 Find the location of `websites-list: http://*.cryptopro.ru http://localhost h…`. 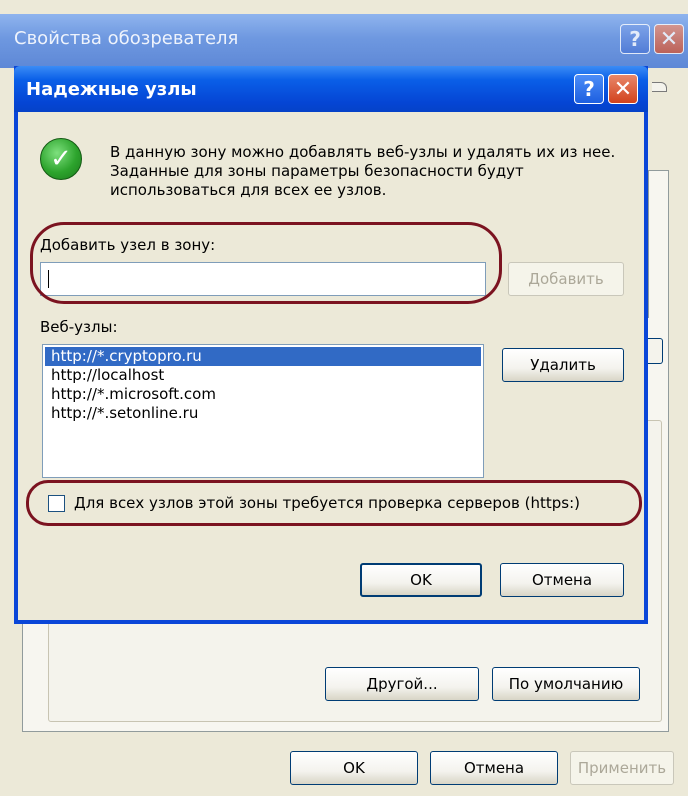

websites-list: http://*.cryptopro.ru http://localhost h… is located at coordinates (263, 411).